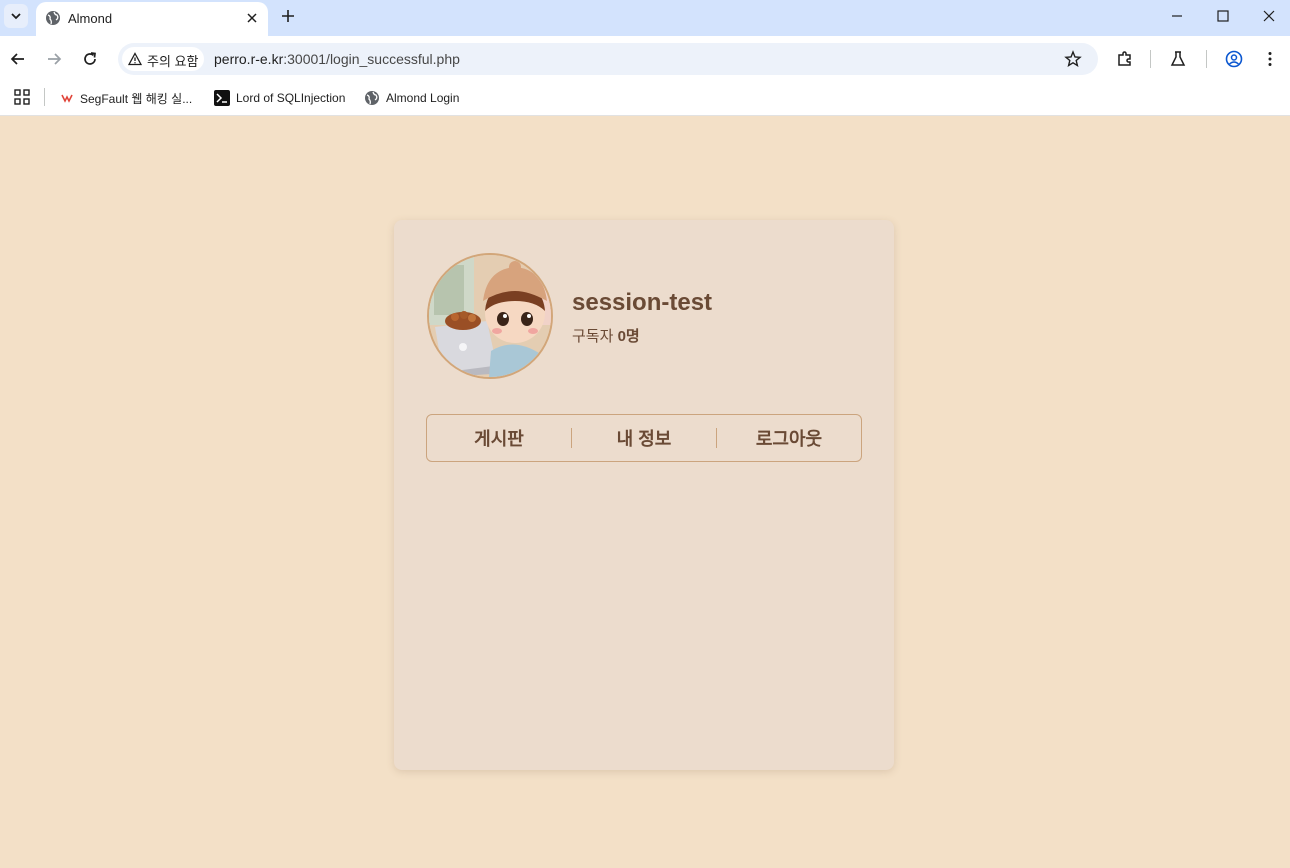 The image size is (1290, 868). Describe the element at coordinates (499, 438) in the screenshot. I see `board-button: 게시판` at that location.